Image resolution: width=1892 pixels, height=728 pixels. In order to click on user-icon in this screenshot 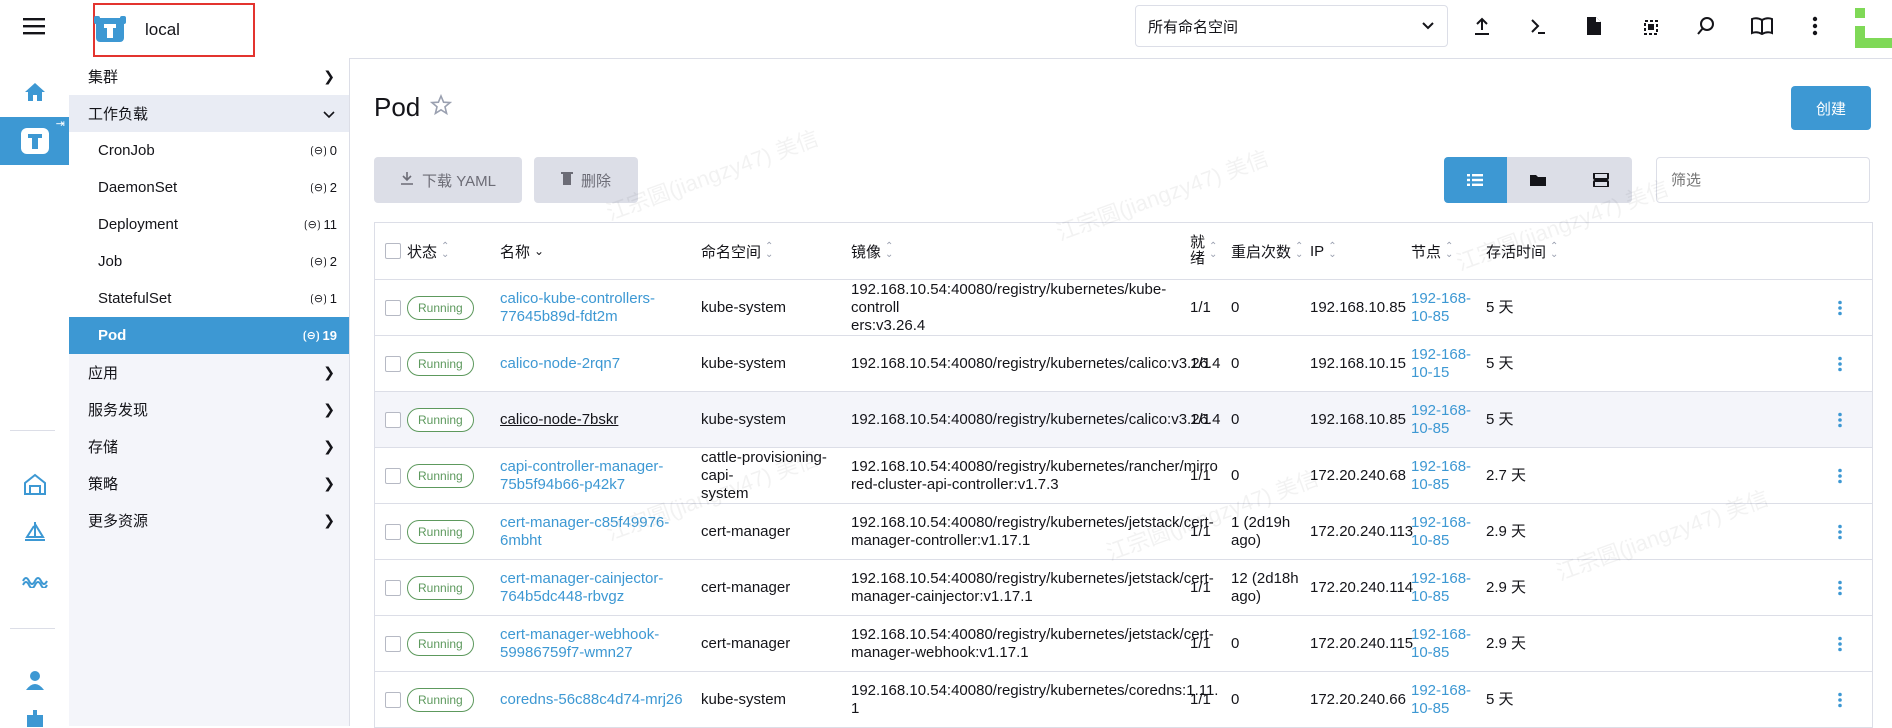, I will do `click(34, 680)`.